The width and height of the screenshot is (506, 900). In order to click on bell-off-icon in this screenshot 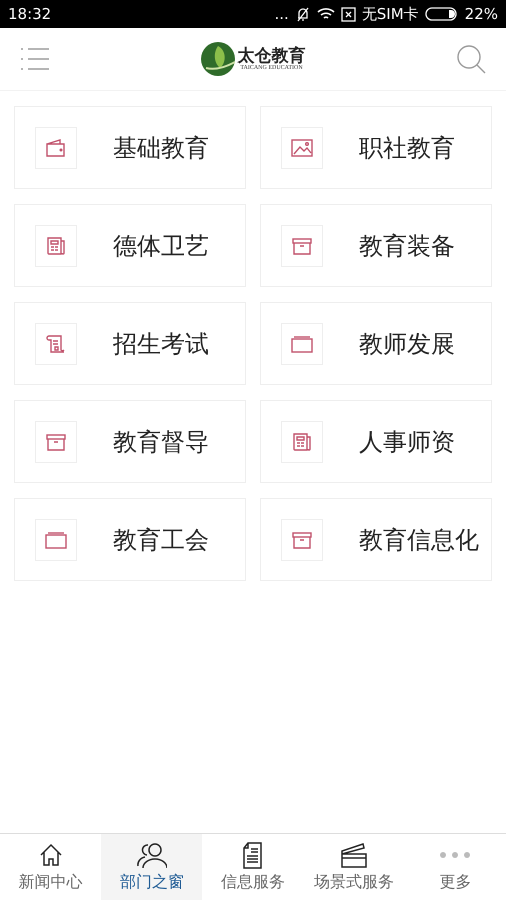, I will do `click(302, 14)`.